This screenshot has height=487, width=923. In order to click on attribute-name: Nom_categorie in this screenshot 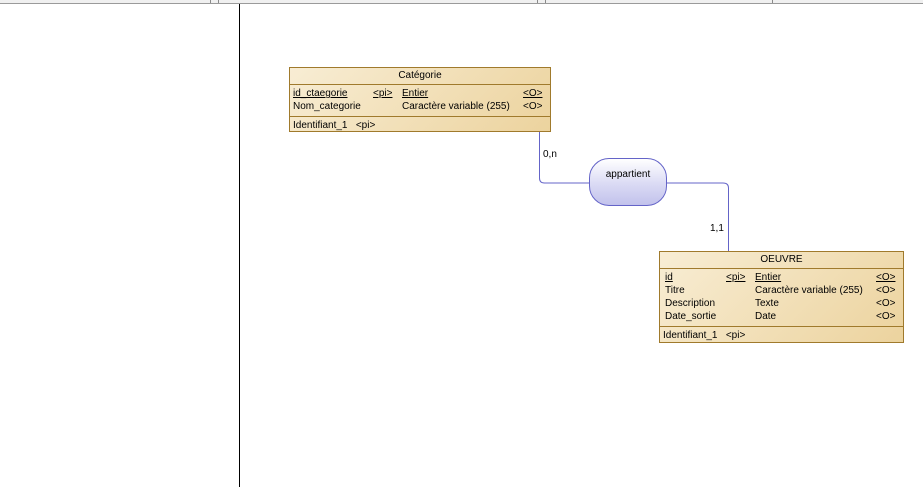, I will do `click(327, 106)`.